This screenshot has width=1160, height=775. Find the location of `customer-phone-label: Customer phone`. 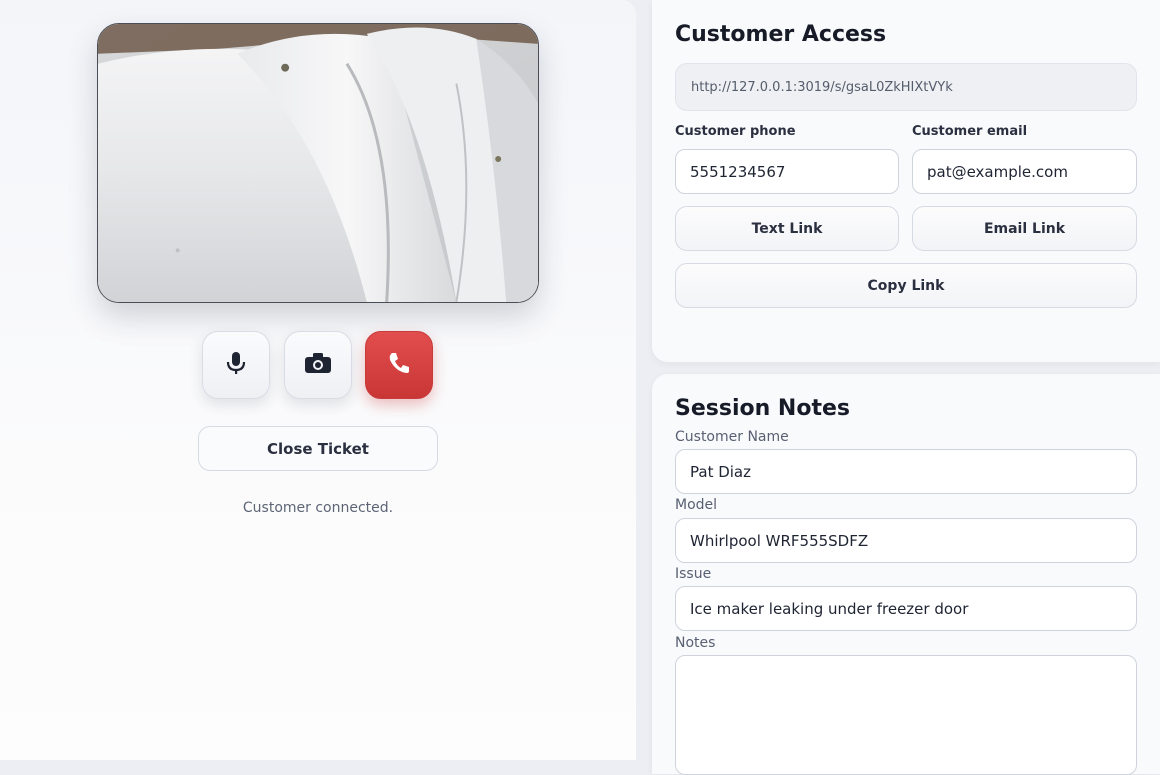

customer-phone-label: Customer phone is located at coordinates (735, 131).